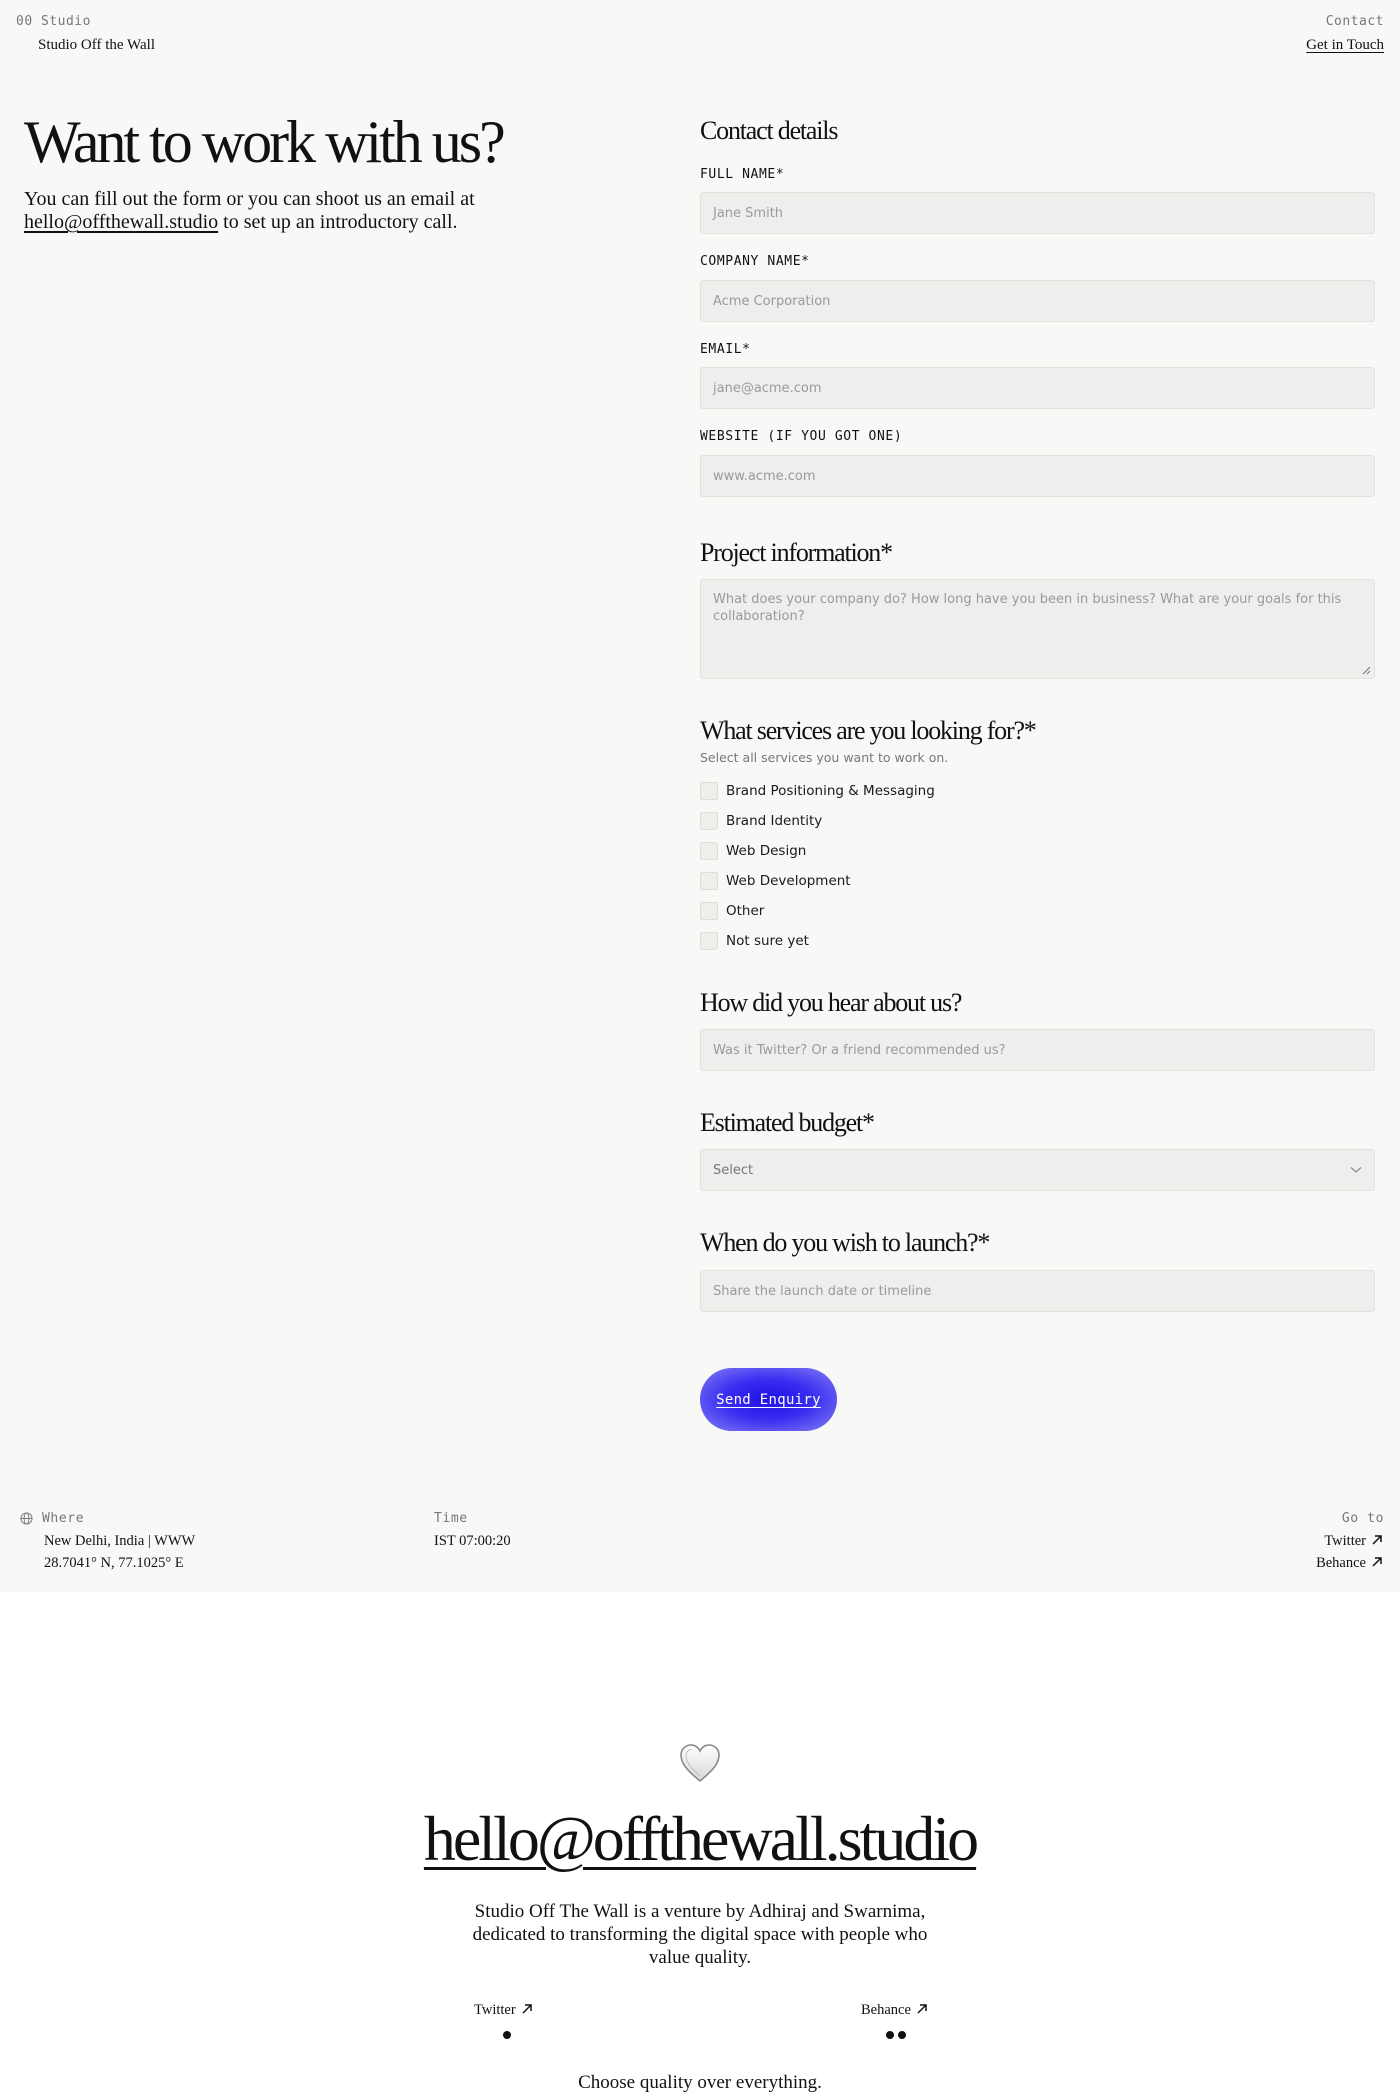 This screenshot has height=2100, width=1400. What do you see at coordinates (700, 1839) in the screenshot?
I see `footer-email-link: hello@offthewall.studio` at bounding box center [700, 1839].